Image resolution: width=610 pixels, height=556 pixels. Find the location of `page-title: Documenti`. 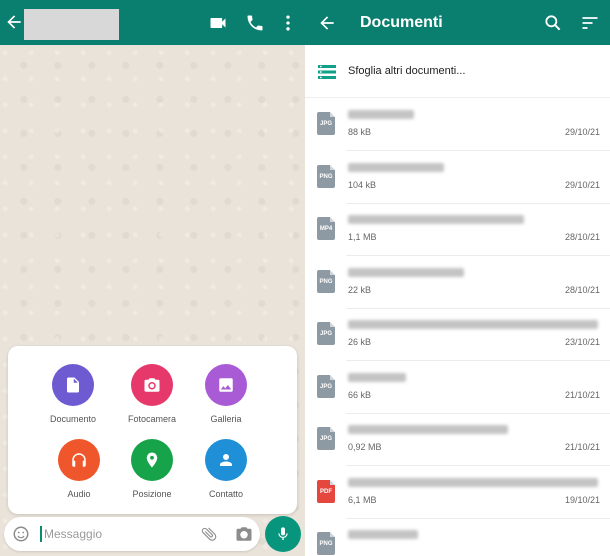

page-title: Documenti is located at coordinates (401, 22).